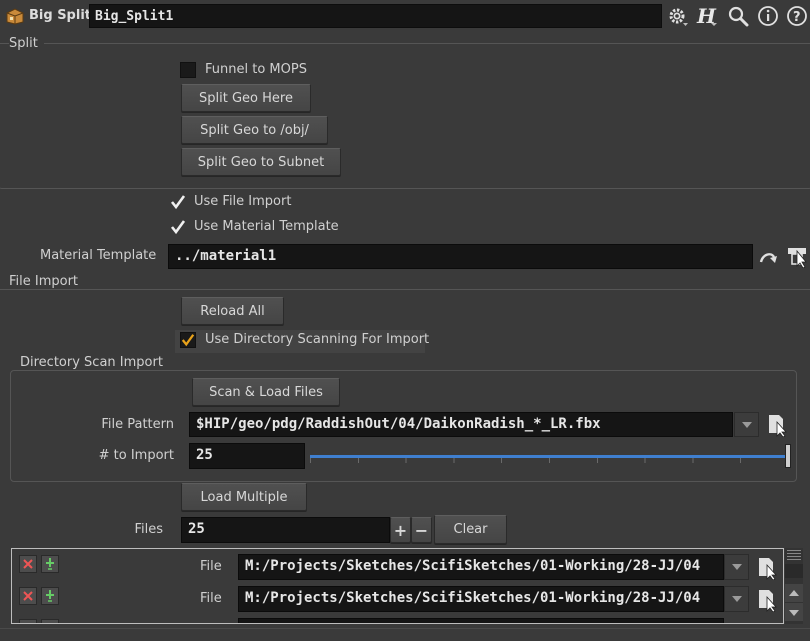 This screenshot has width=810, height=641. I want to click on parameter-header: Big Split Big_Split1 H ?, so click(405, 16).